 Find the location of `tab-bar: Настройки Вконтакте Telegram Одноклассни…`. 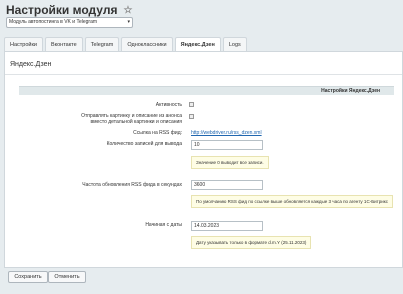

tab-bar: Настройки Вконтакте Telegram Одноклассни… is located at coordinates (126, 44).